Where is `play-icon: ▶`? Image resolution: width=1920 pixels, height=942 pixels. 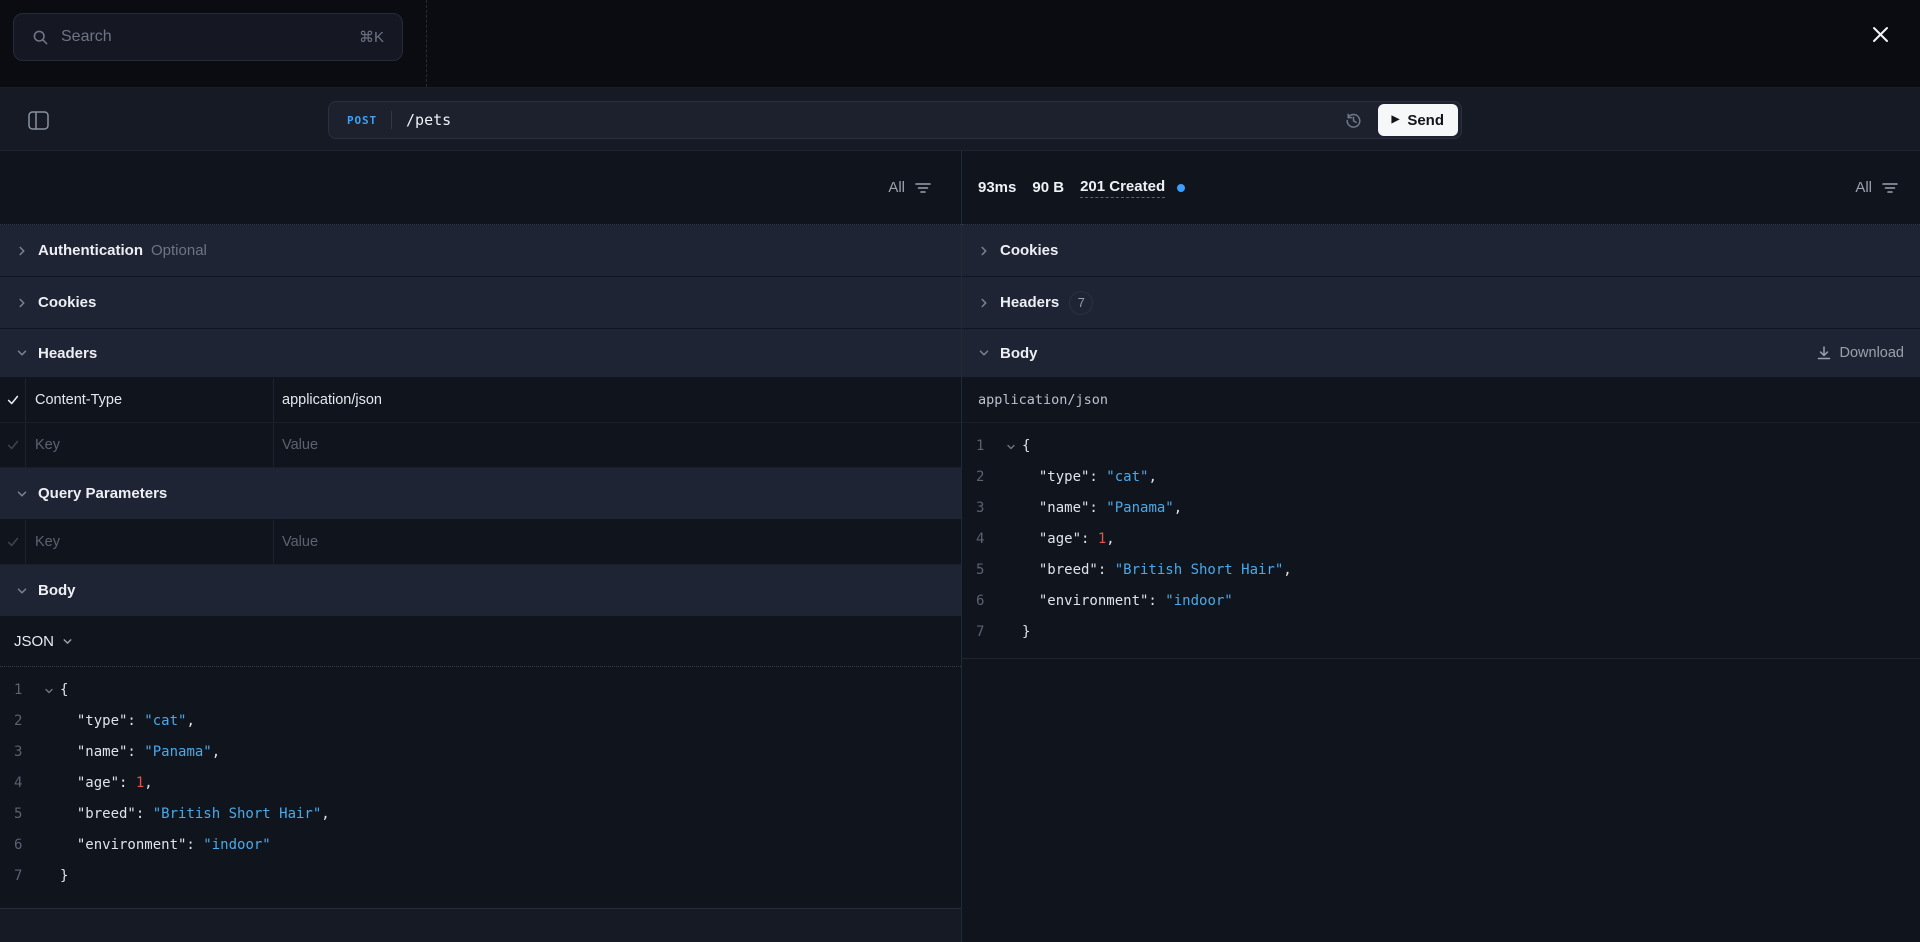
play-icon: ▶ is located at coordinates (1395, 119).